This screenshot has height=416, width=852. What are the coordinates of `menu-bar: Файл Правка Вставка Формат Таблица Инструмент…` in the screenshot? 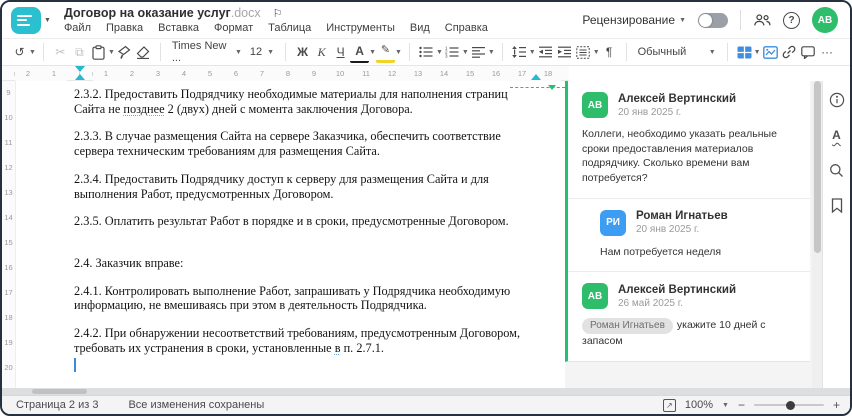 It's located at (276, 28).